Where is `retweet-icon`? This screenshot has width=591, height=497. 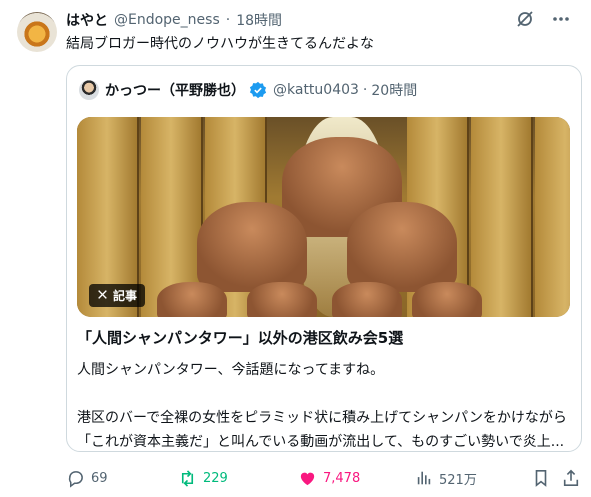 retweet-icon is located at coordinates (187, 478).